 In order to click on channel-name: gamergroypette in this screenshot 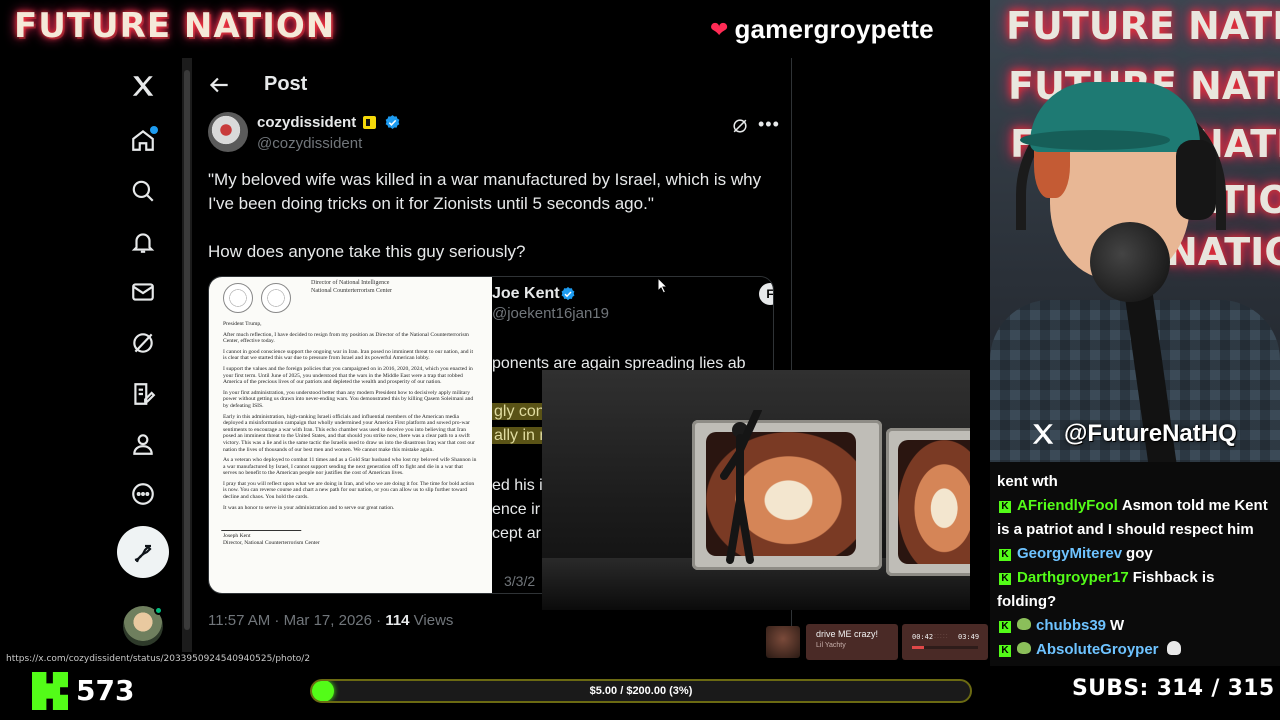, I will do `click(834, 29)`.